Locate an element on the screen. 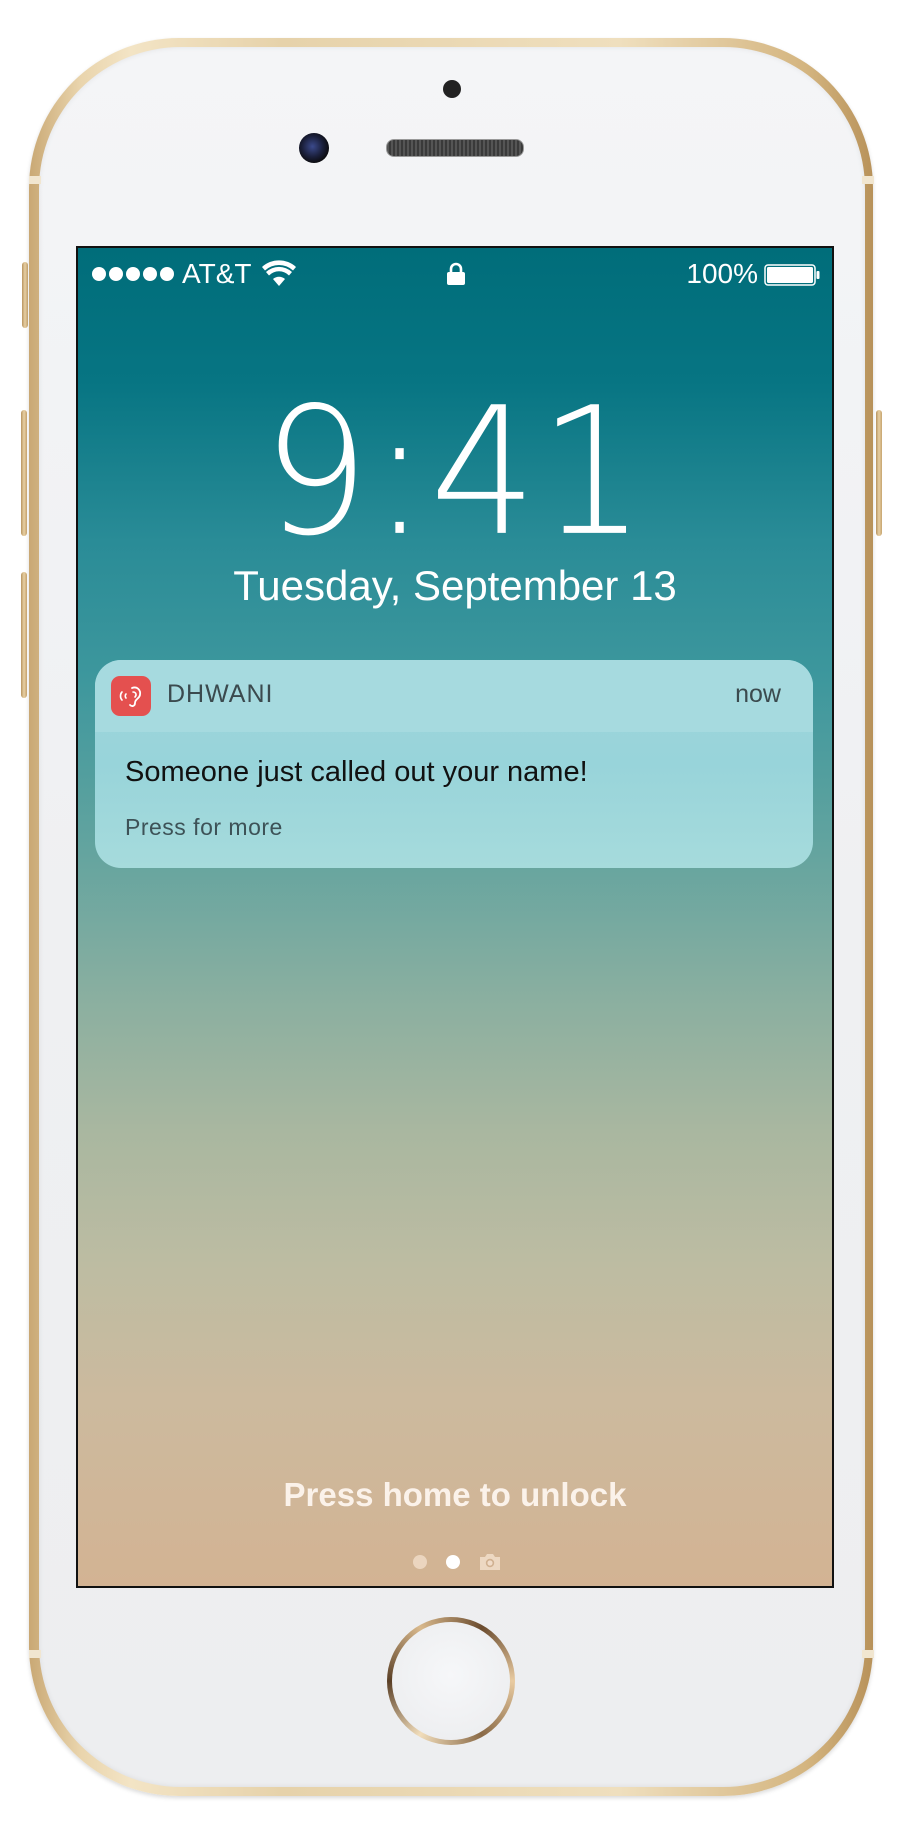 The width and height of the screenshot is (917, 1828). lock-icon is located at coordinates (456, 273).